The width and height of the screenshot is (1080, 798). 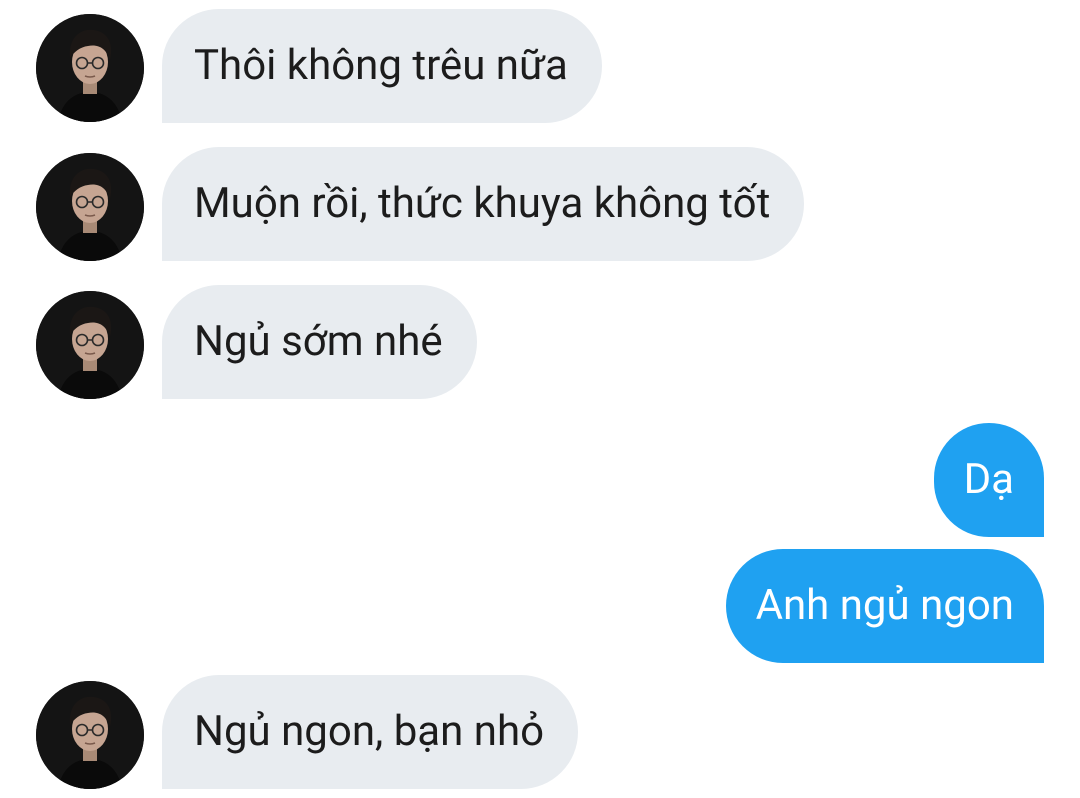 I want to click on outgoing-message-bubble: Dạ, so click(x=988, y=480).